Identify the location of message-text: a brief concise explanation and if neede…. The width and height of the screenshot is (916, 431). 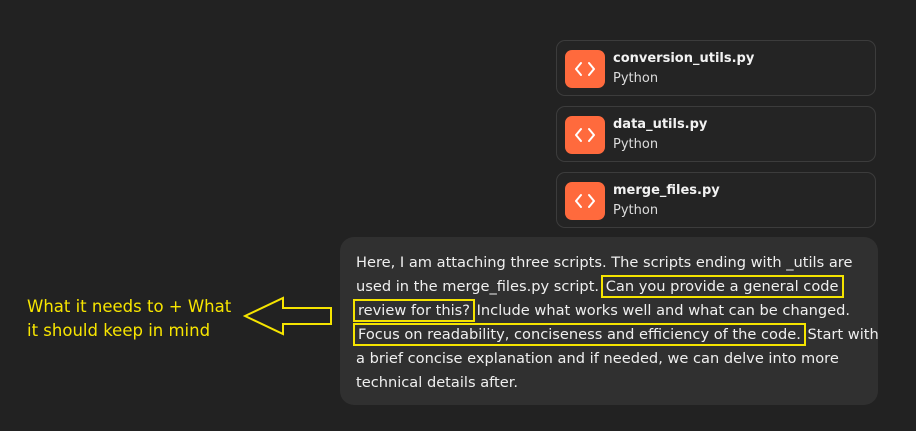
(597, 358).